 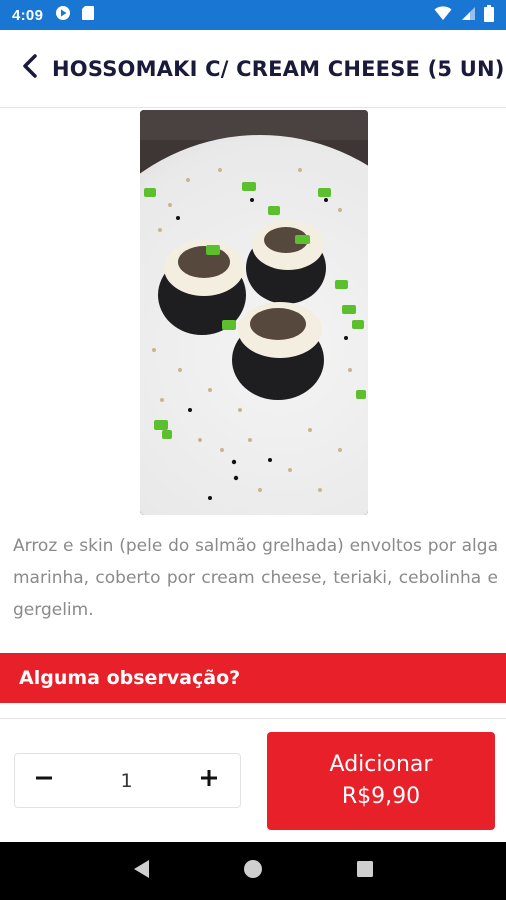 I want to click on divider, so click(x=253, y=718).